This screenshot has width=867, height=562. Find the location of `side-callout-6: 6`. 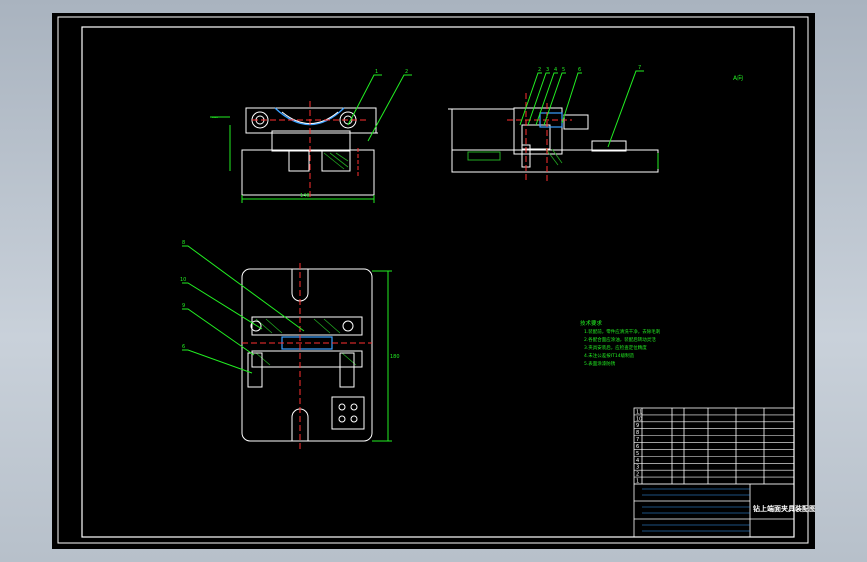

side-callout-6: 6 is located at coordinates (579, 70).